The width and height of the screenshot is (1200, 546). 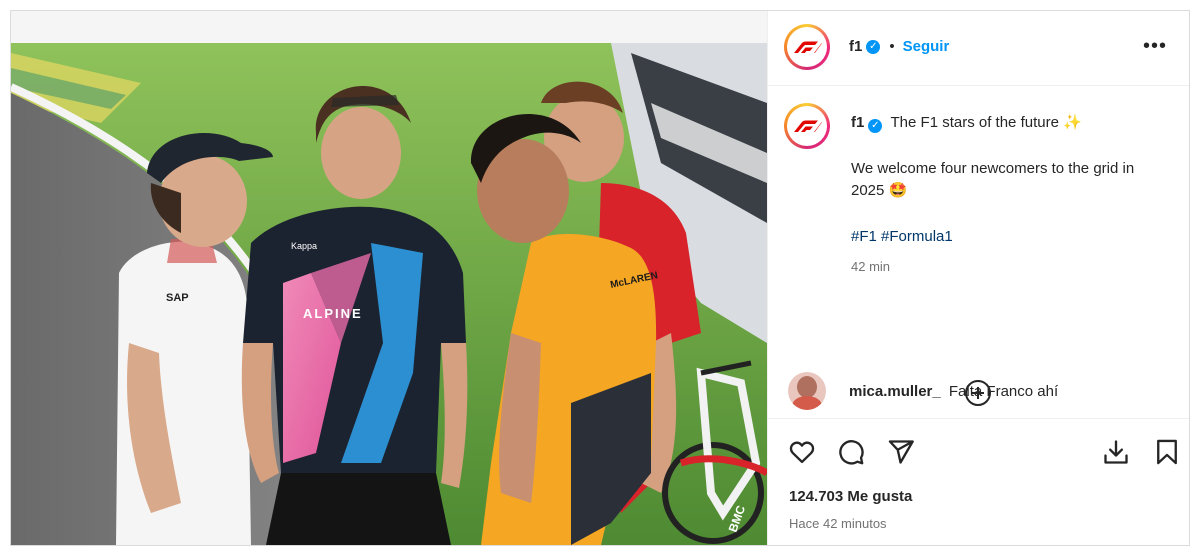 I want to click on account-avatar, so click(x=807, y=47).